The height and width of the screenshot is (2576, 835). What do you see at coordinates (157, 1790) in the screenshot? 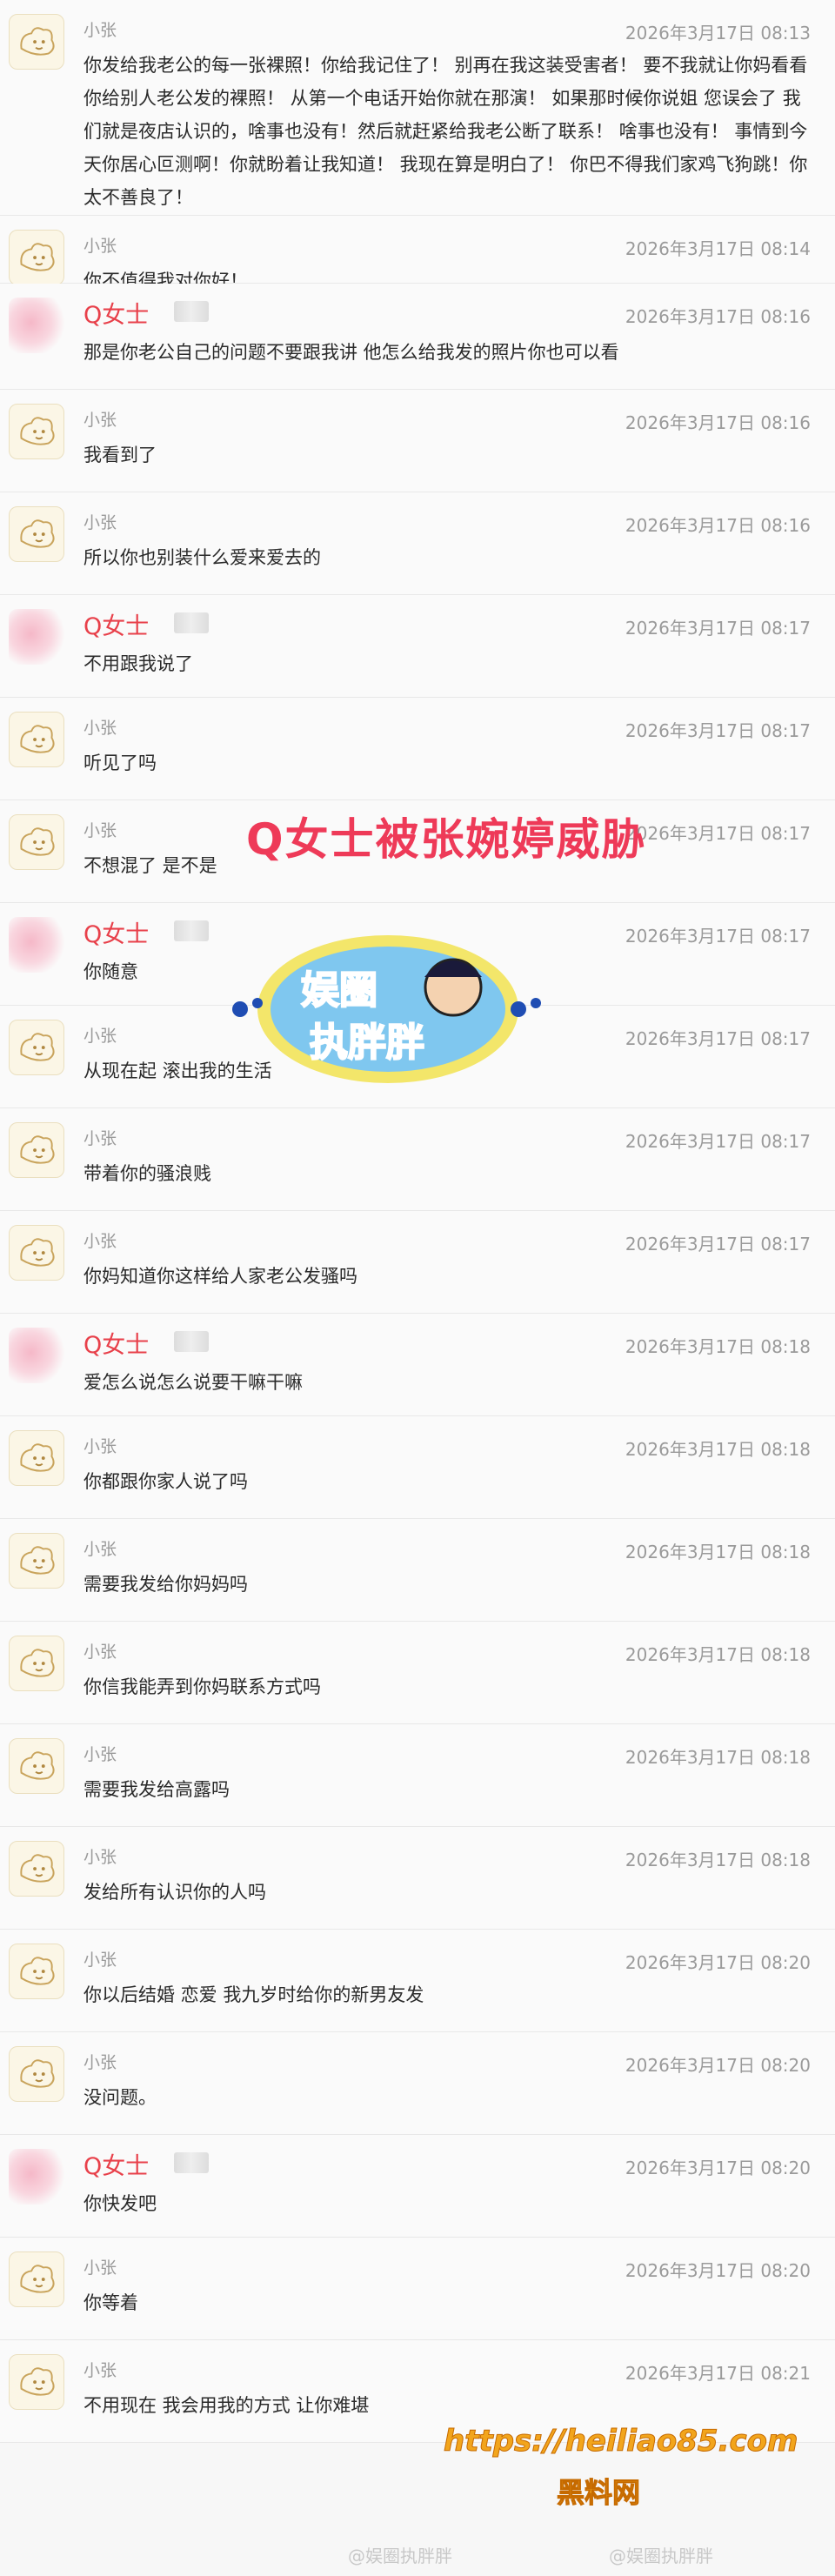
I see `message-text: 需要我发给高露吗` at bounding box center [157, 1790].